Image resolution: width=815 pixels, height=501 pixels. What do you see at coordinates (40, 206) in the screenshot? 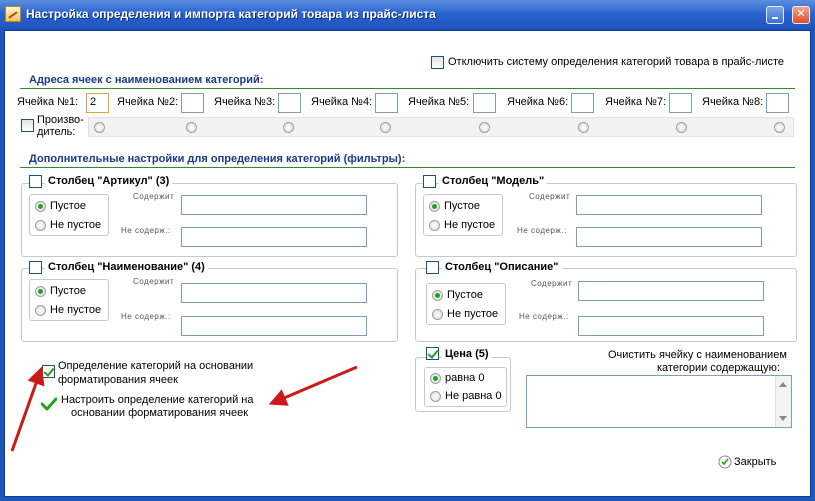
I see `article-empty-radio` at bounding box center [40, 206].